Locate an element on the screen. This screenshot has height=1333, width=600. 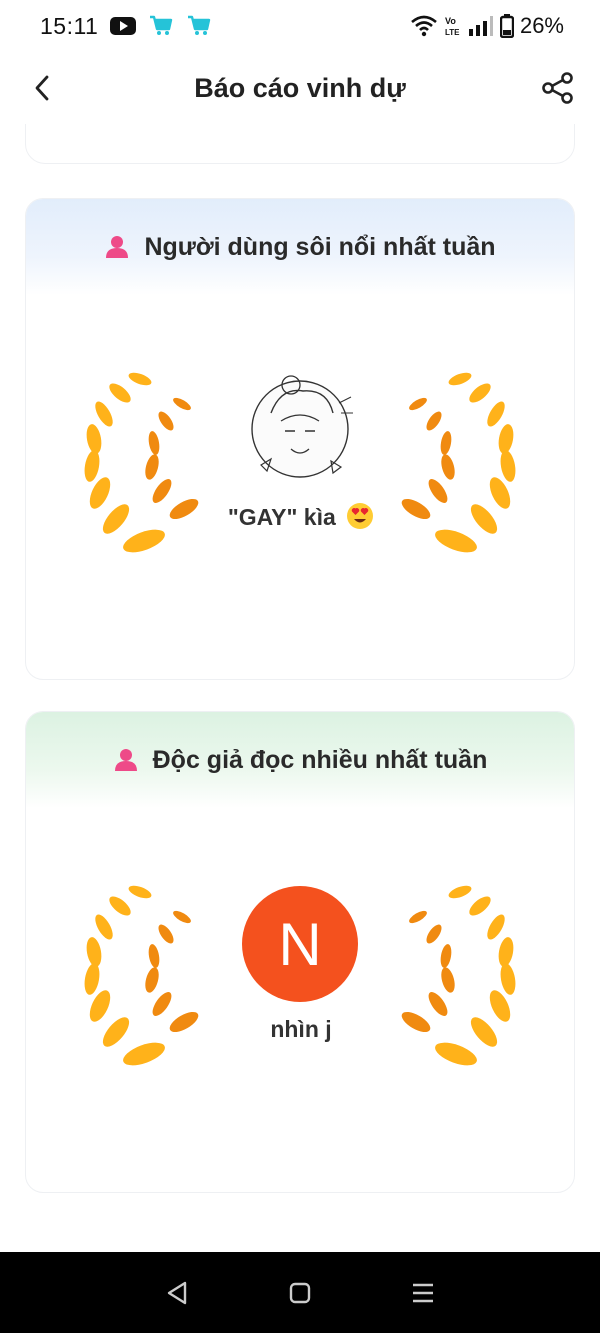
previous-card is located at coordinates (300, 144).